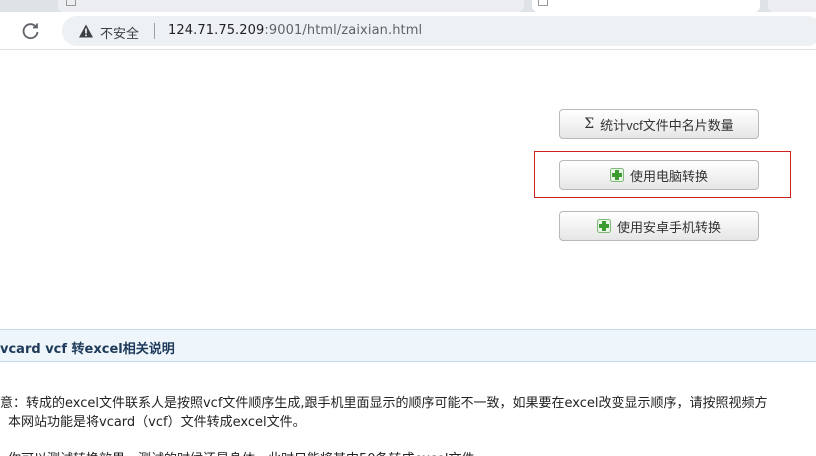  Describe the element at coordinates (241, 452) in the screenshot. I see `test-line: 你可以测试转换效果，测试的时候还是身体，此时只能将其中50条转成excel文件` at that location.